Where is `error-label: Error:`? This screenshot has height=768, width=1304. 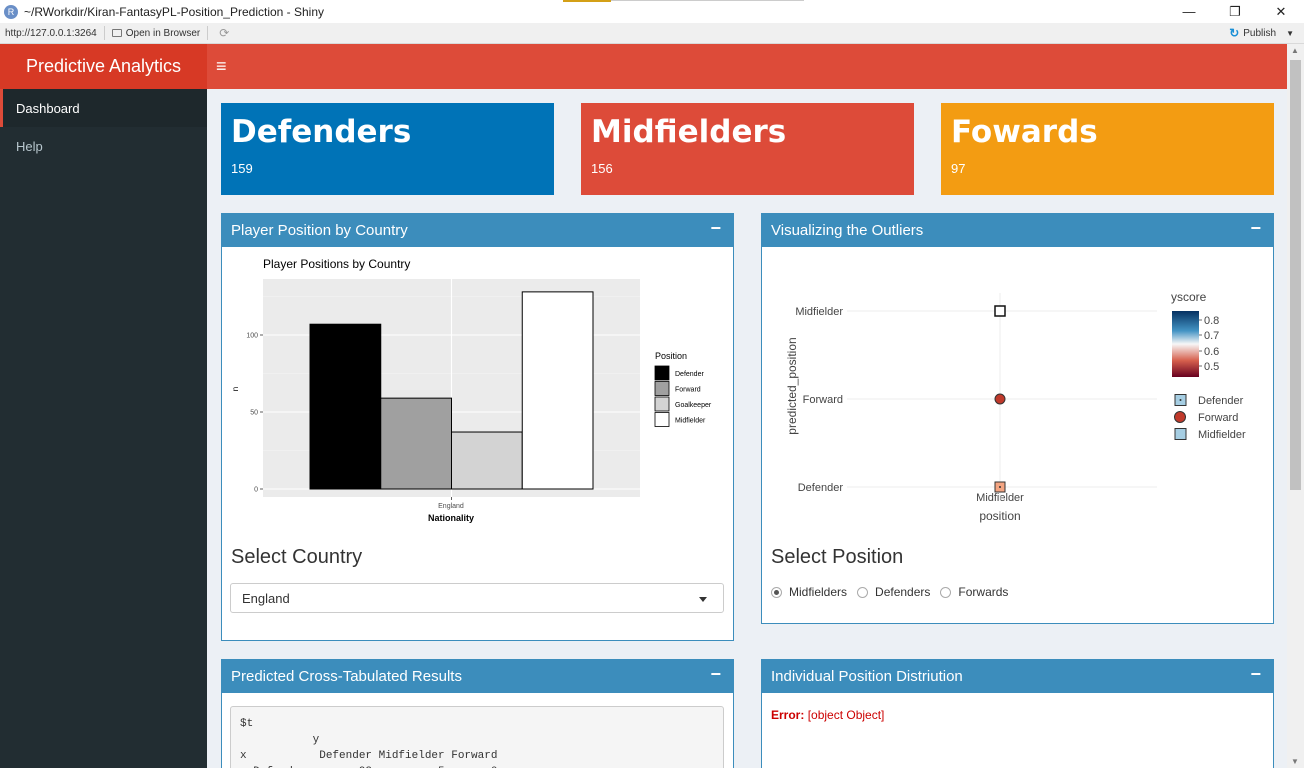
error-label: Error: is located at coordinates (788, 715).